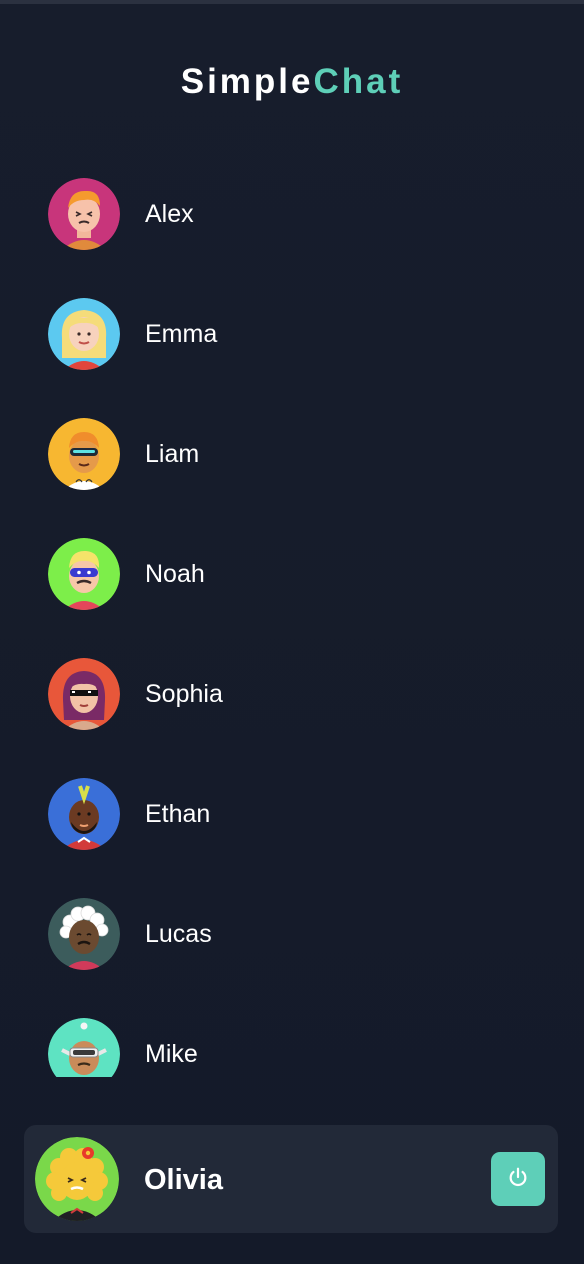  I want to click on power-icon, so click(518, 1179).